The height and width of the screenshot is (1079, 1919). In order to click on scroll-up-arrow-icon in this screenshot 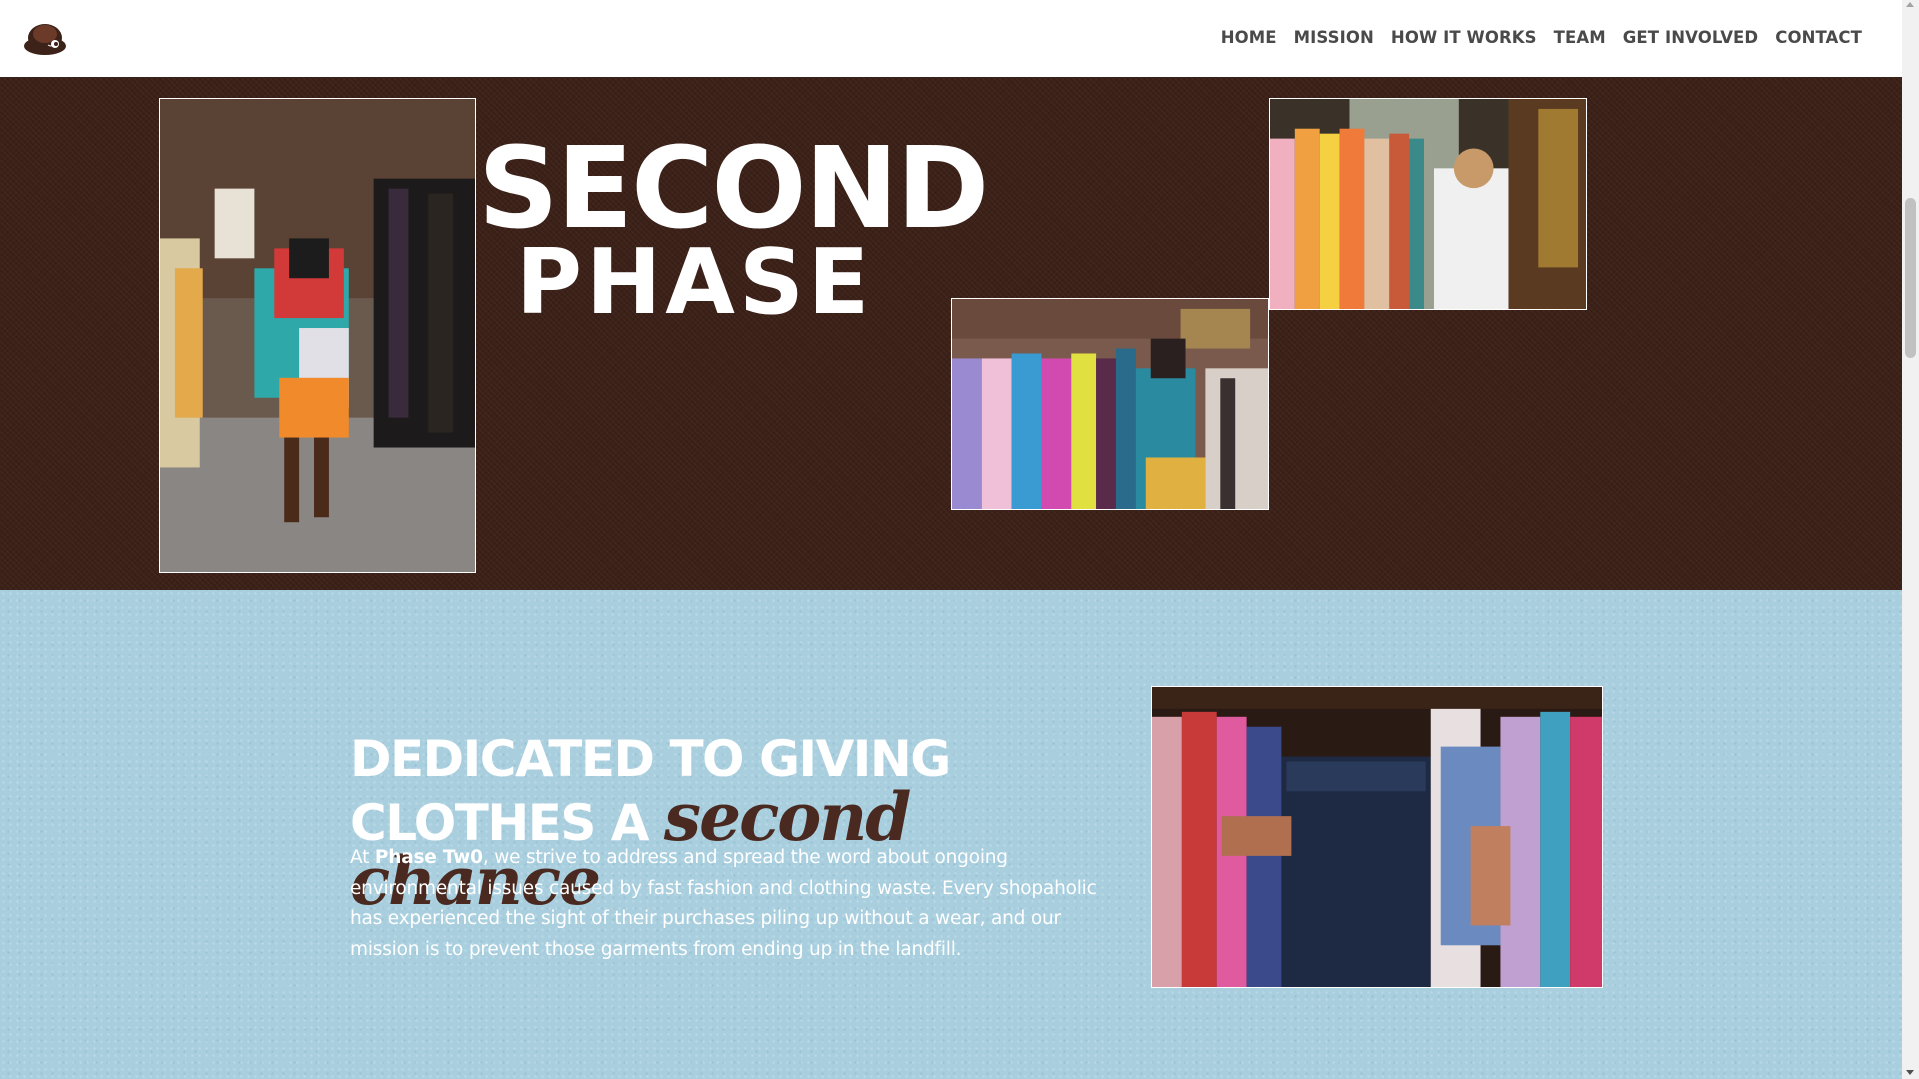, I will do `click(1910, 4)`.